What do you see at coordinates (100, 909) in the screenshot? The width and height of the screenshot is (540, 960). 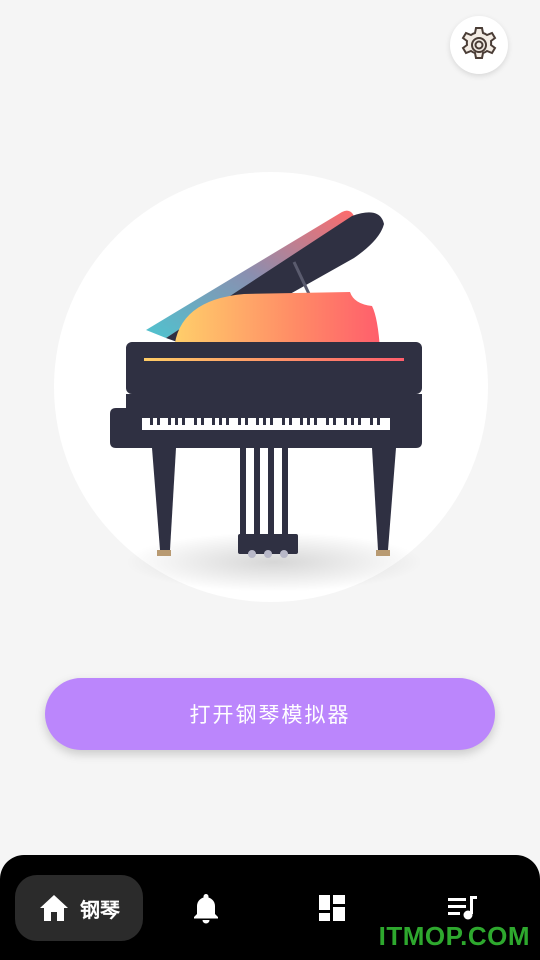 I see `nav-item-piano-label: 钢琴` at bounding box center [100, 909].